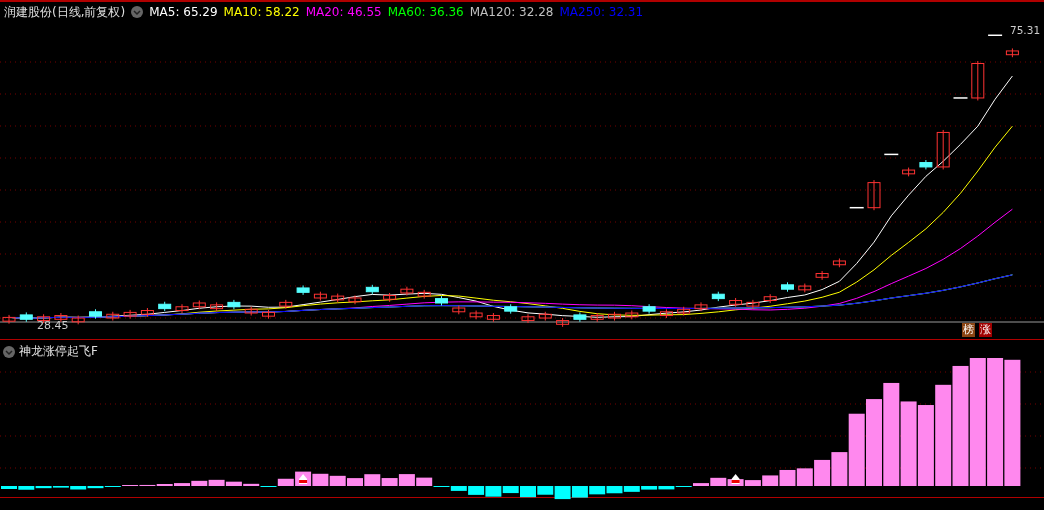 The height and width of the screenshot is (510, 1044). I want to click on moving-average-label: MA120: 32.28, so click(511, 12).